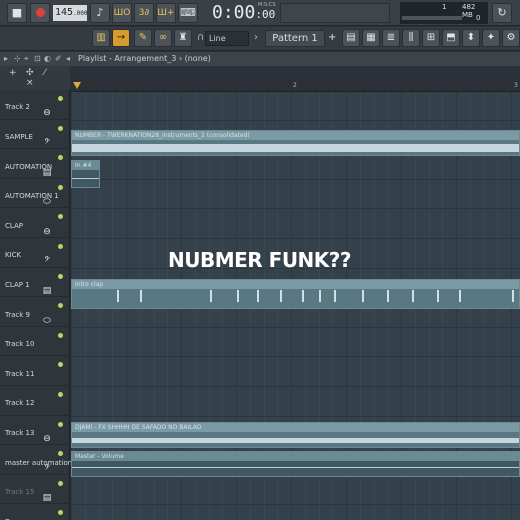 Image resolution: width=520 pixels, height=520 pixels. What do you see at coordinates (47, 59) in the screenshot?
I see `audio-icon: ◐` at bounding box center [47, 59].